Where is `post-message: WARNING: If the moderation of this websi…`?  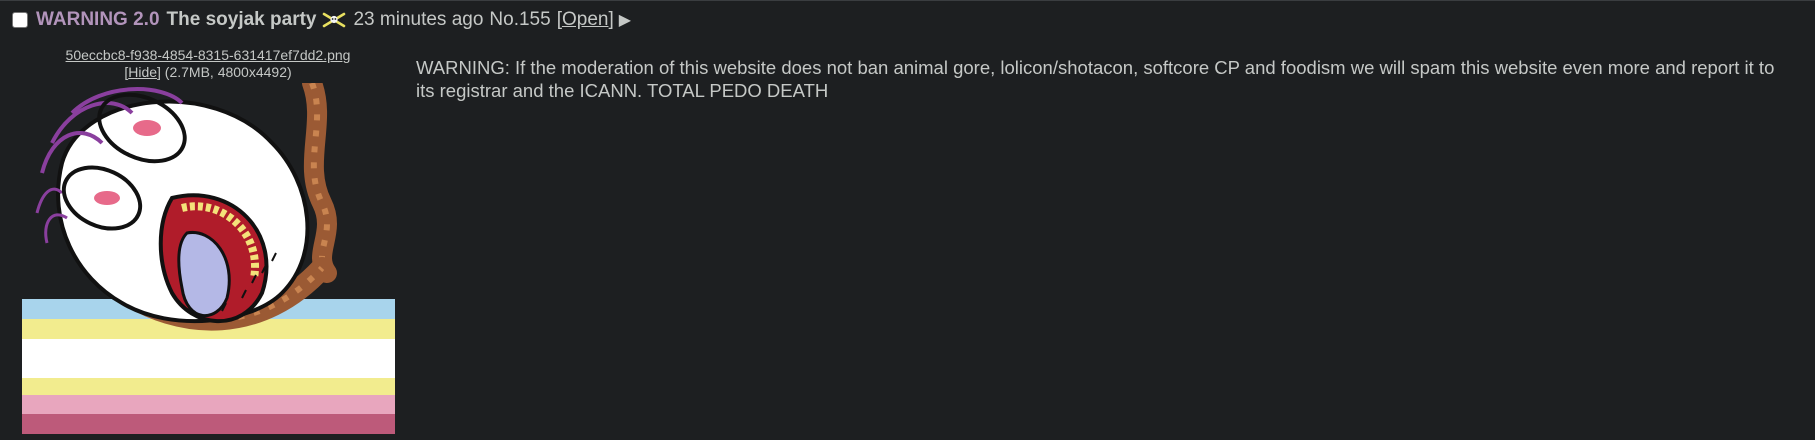
post-message: WARNING: If the moderation of this websi… is located at coordinates (1095, 79).